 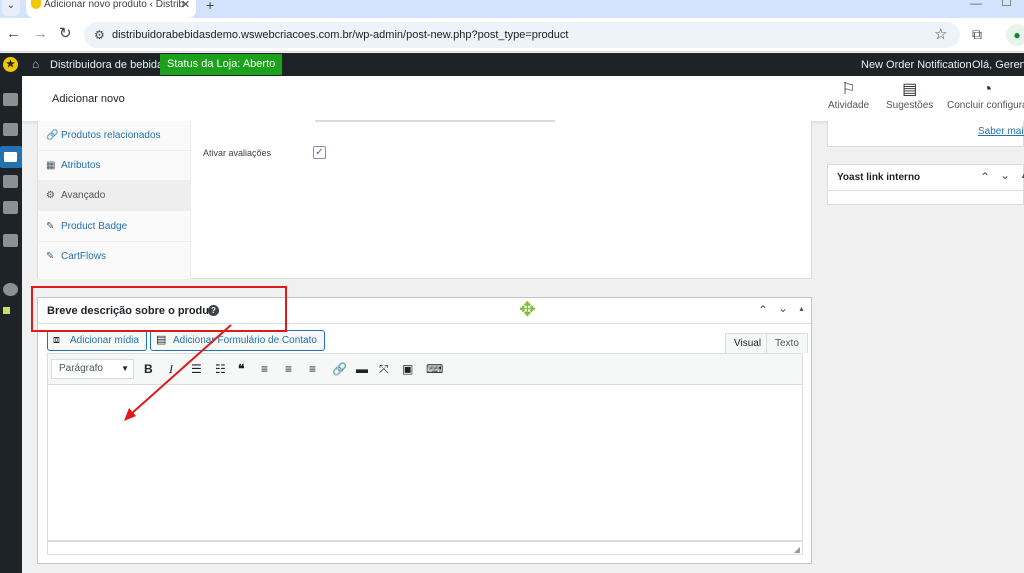 I want to click on annotation-arrow, so click(x=178, y=372).